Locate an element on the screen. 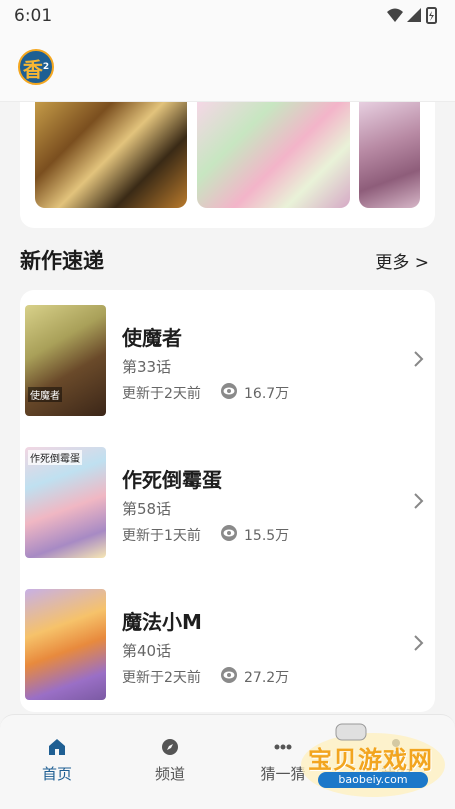 The width and height of the screenshot is (455, 809). more-link: 更多 > is located at coordinates (402, 260).